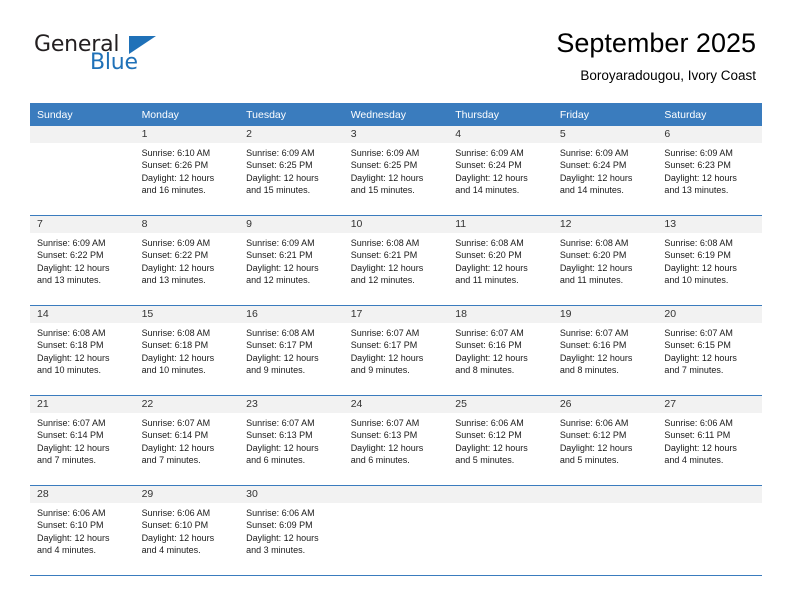  Describe the element at coordinates (291, 314) in the screenshot. I see `day-number: 16` at that location.